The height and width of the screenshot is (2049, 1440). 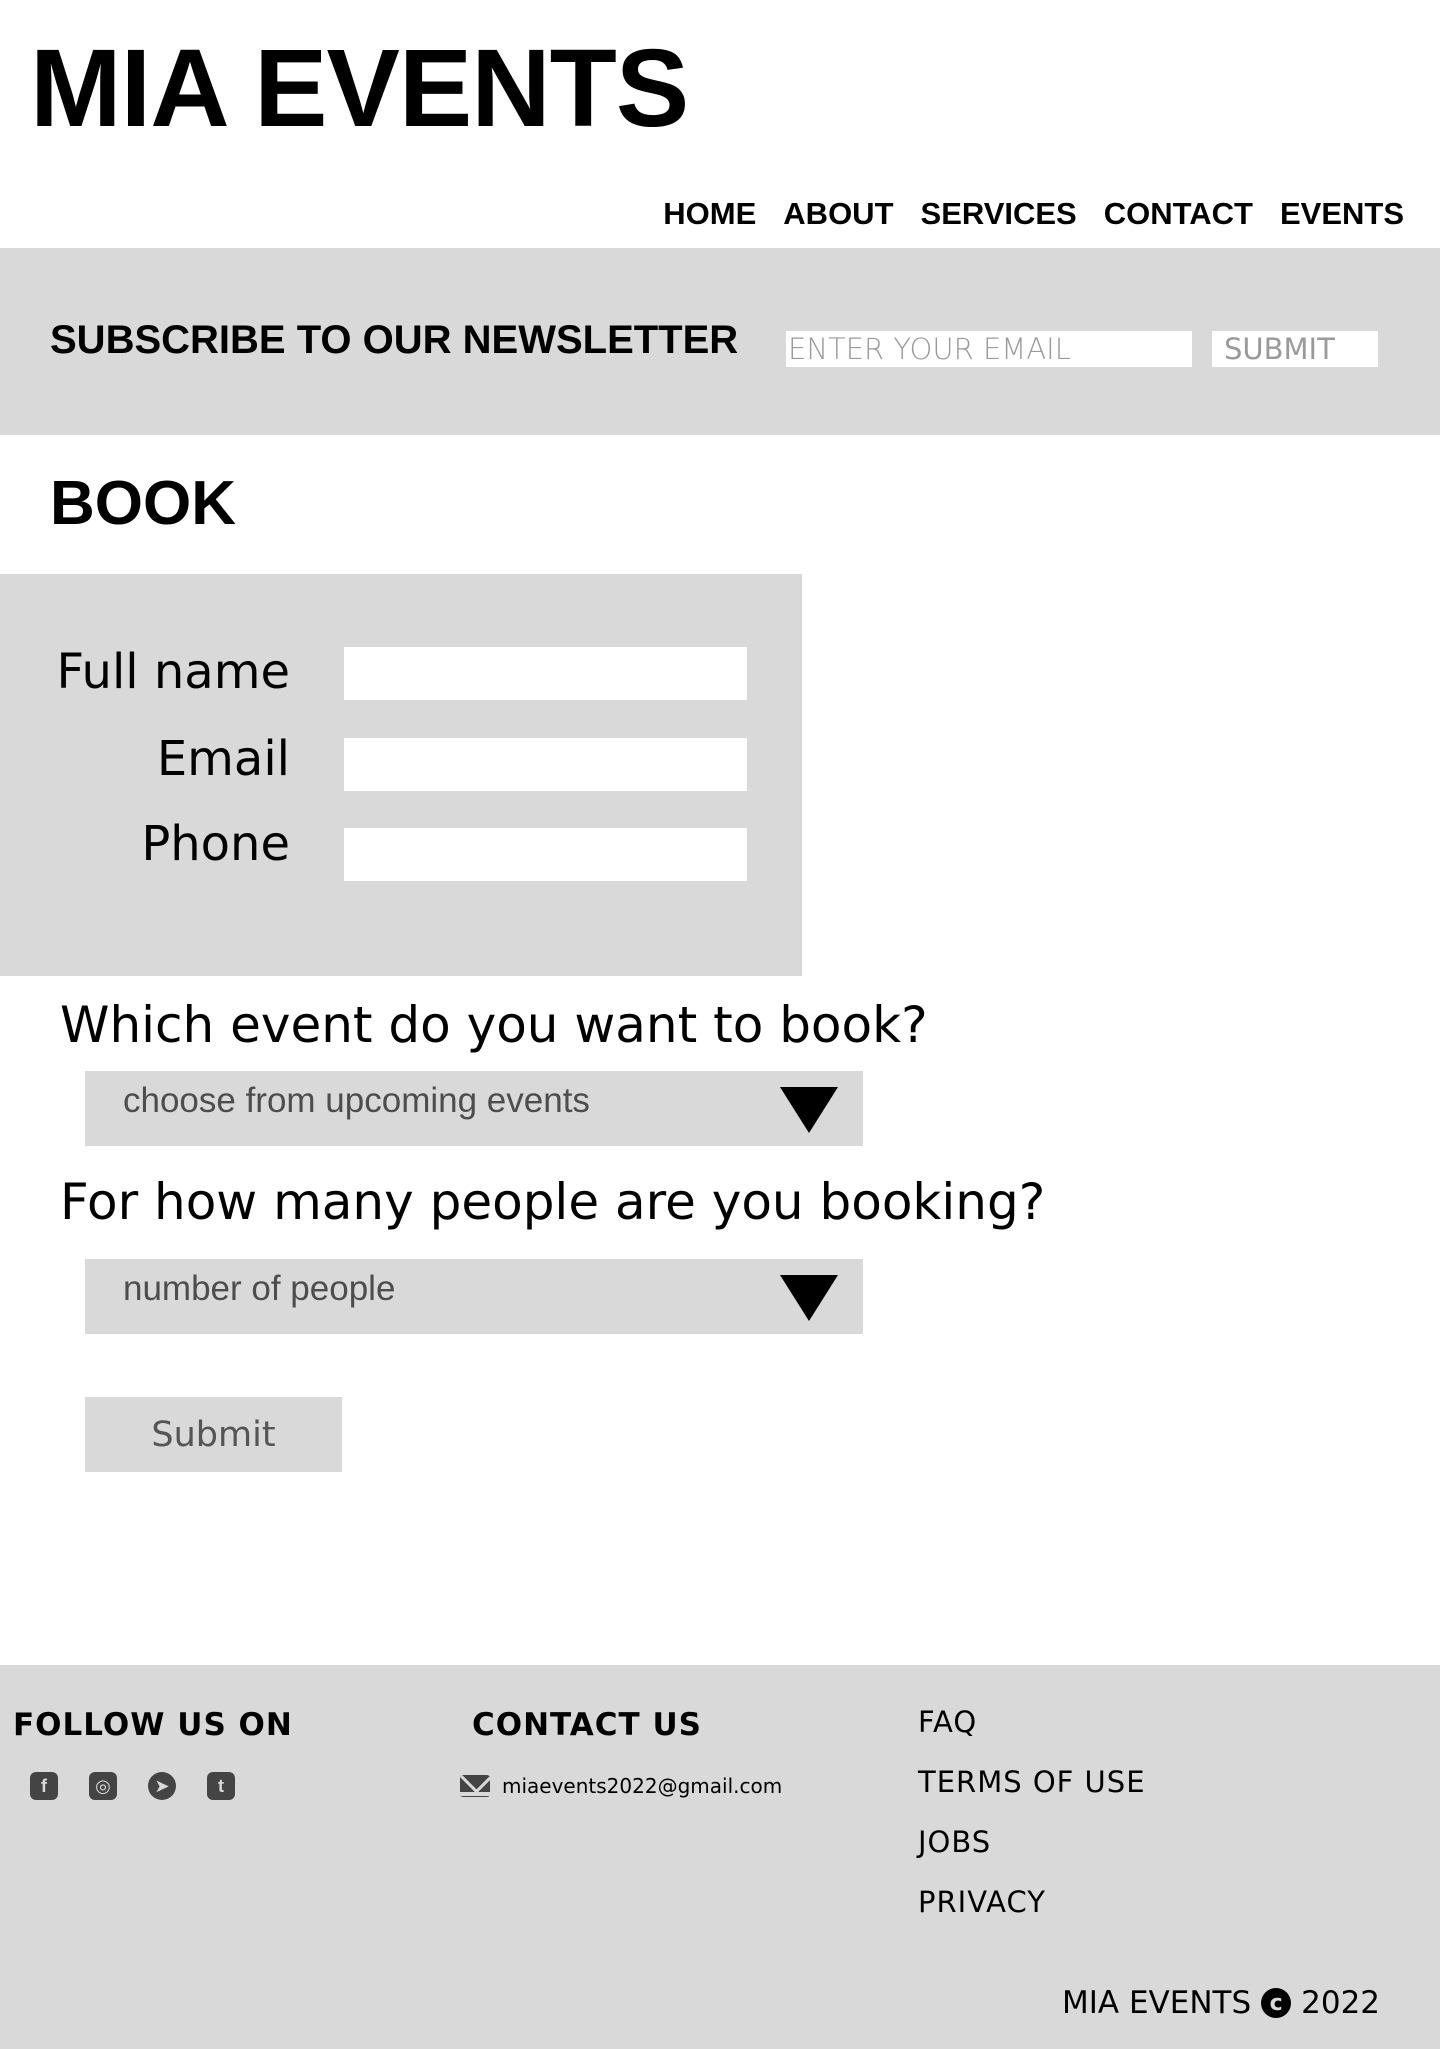 I want to click on booking-form-panel: Full name Email Phone, so click(x=401, y=775).